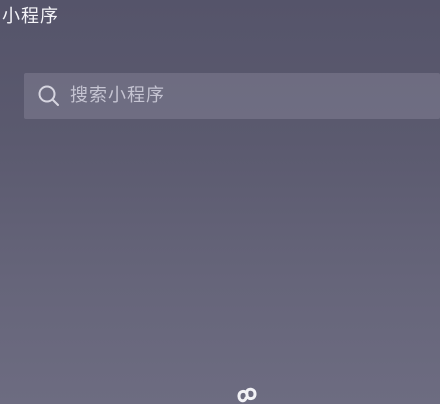 This screenshot has width=440, height=404. I want to click on page-title: 小程序, so click(30, 16).